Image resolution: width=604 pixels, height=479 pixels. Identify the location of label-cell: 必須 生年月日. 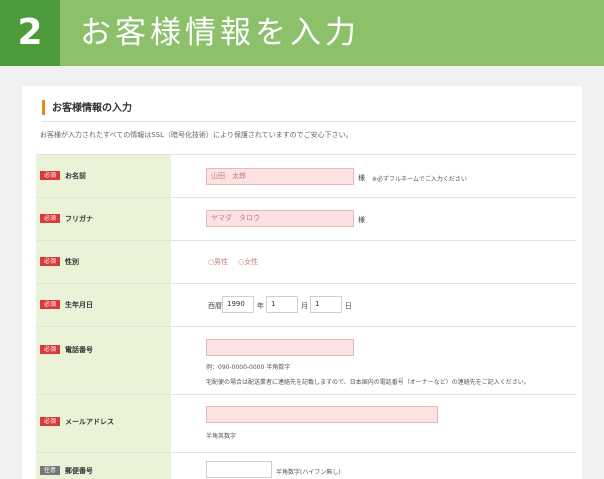
(103, 305).